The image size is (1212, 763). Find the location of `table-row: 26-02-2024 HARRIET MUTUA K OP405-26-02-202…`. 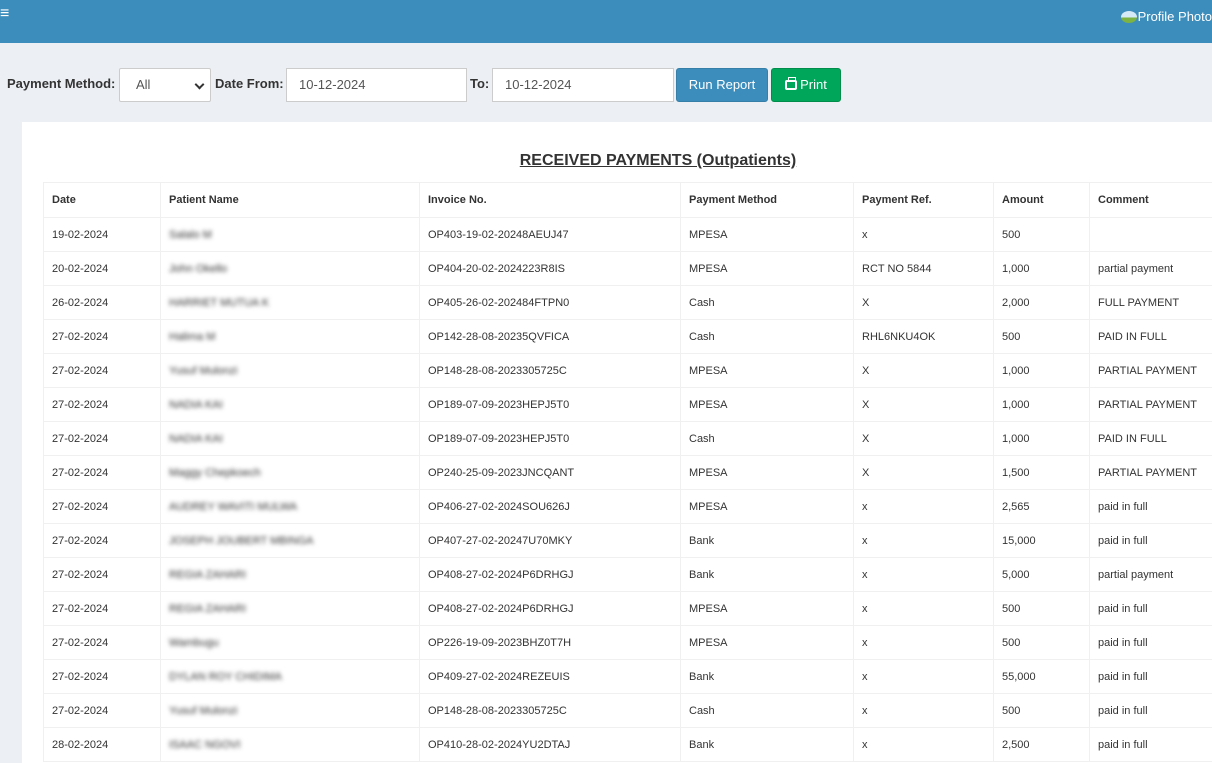

table-row: 26-02-2024 HARRIET MUTUA K OP405-26-02-202… is located at coordinates (627, 302).